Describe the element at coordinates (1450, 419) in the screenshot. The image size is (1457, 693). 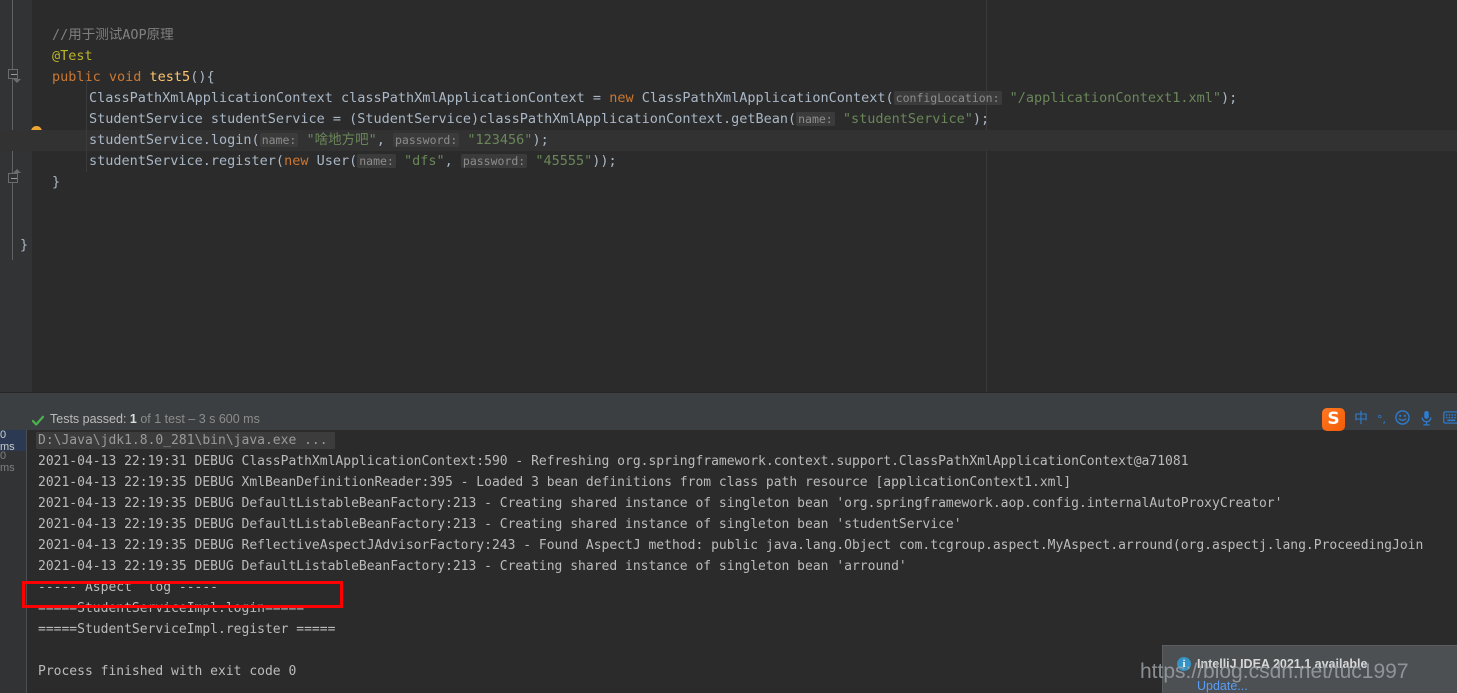
I see `keyboard-icon` at that location.